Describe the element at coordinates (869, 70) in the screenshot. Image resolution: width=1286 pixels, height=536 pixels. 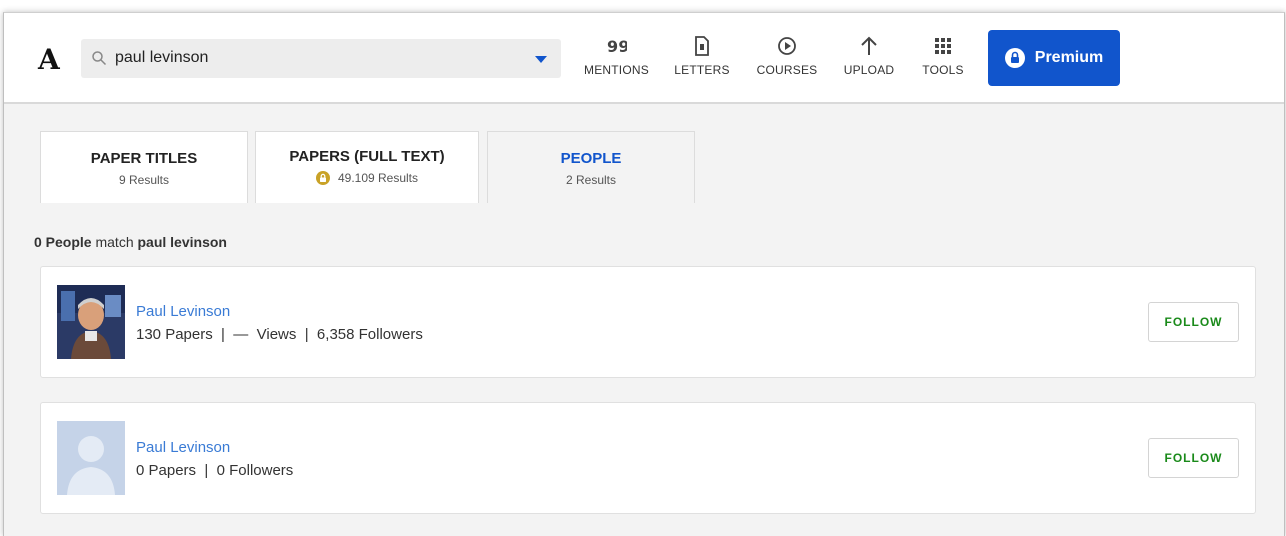
I see `nav-upload-label: UPLOAD` at that location.